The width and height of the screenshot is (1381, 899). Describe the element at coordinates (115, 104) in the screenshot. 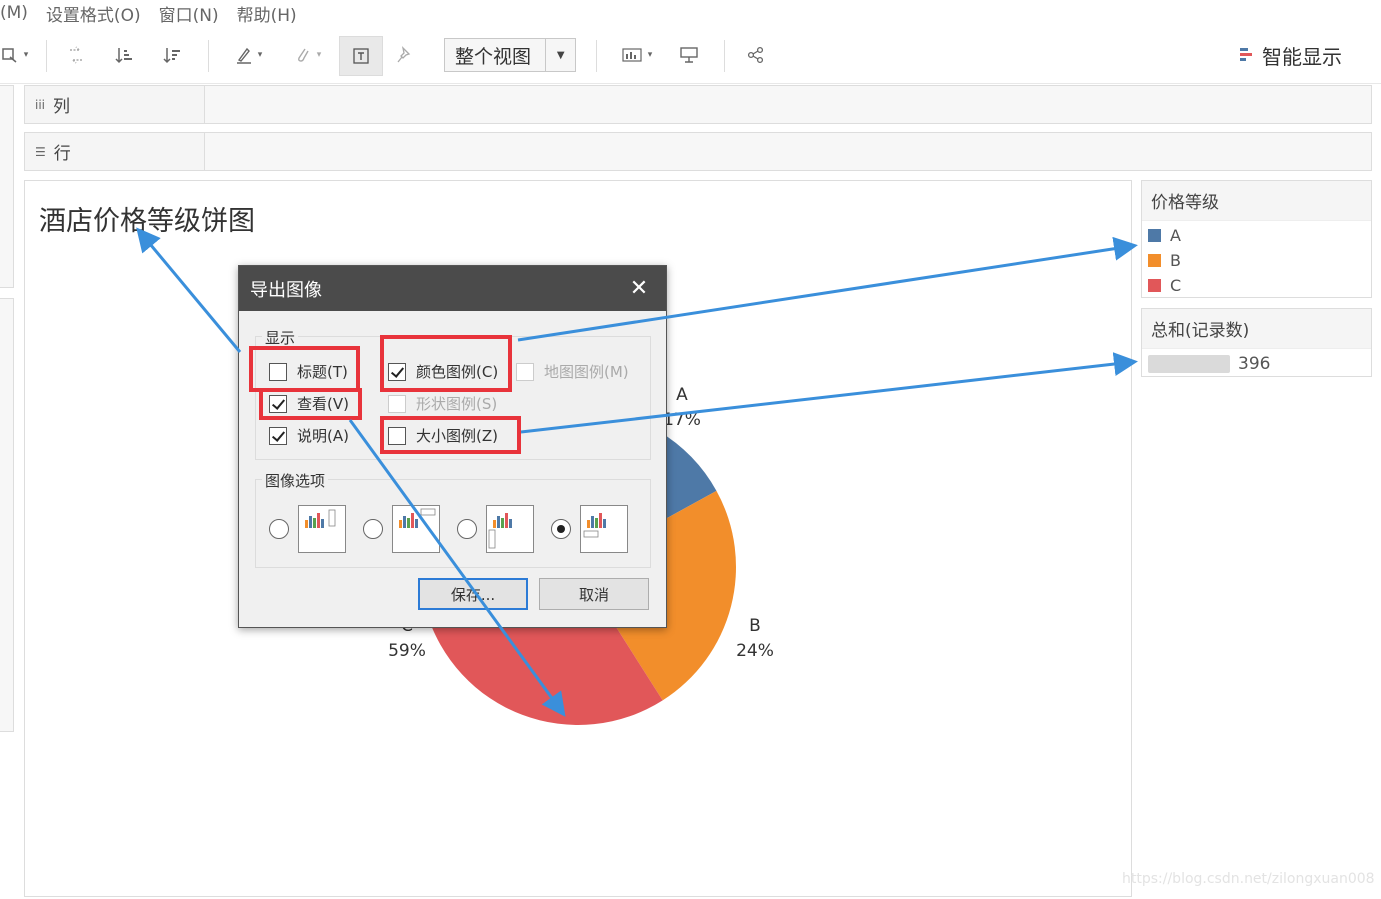

I see `columns-shelf-label: iii 列` at that location.